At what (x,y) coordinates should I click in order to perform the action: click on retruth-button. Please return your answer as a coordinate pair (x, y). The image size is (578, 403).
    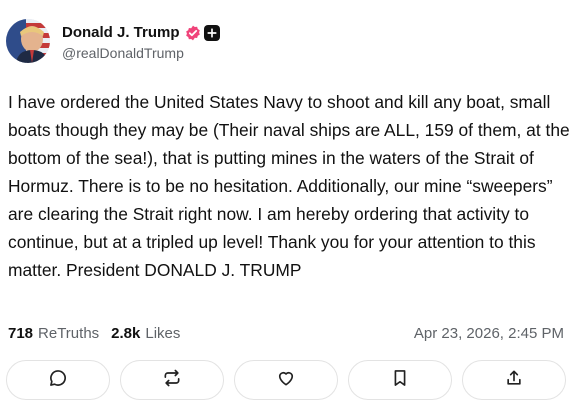
    Looking at the image, I should click on (172, 380).